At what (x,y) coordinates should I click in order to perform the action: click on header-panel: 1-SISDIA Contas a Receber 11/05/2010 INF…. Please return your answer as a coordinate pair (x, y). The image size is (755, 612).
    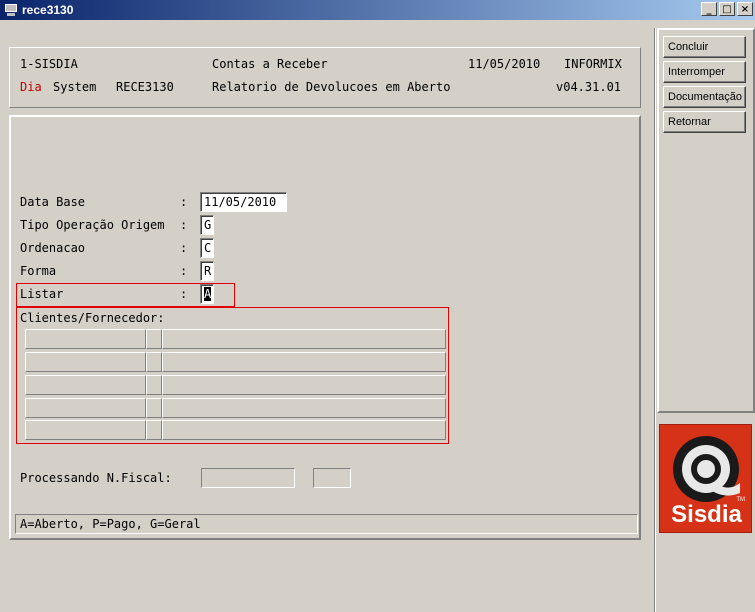
    Looking at the image, I should click on (325, 77).